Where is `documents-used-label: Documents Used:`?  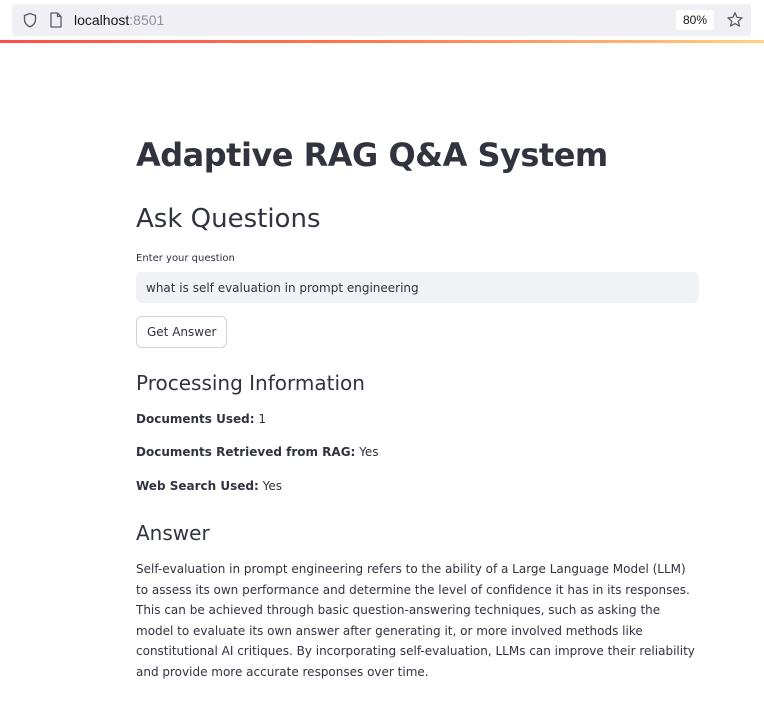
documents-used-label: Documents Used: is located at coordinates (195, 419).